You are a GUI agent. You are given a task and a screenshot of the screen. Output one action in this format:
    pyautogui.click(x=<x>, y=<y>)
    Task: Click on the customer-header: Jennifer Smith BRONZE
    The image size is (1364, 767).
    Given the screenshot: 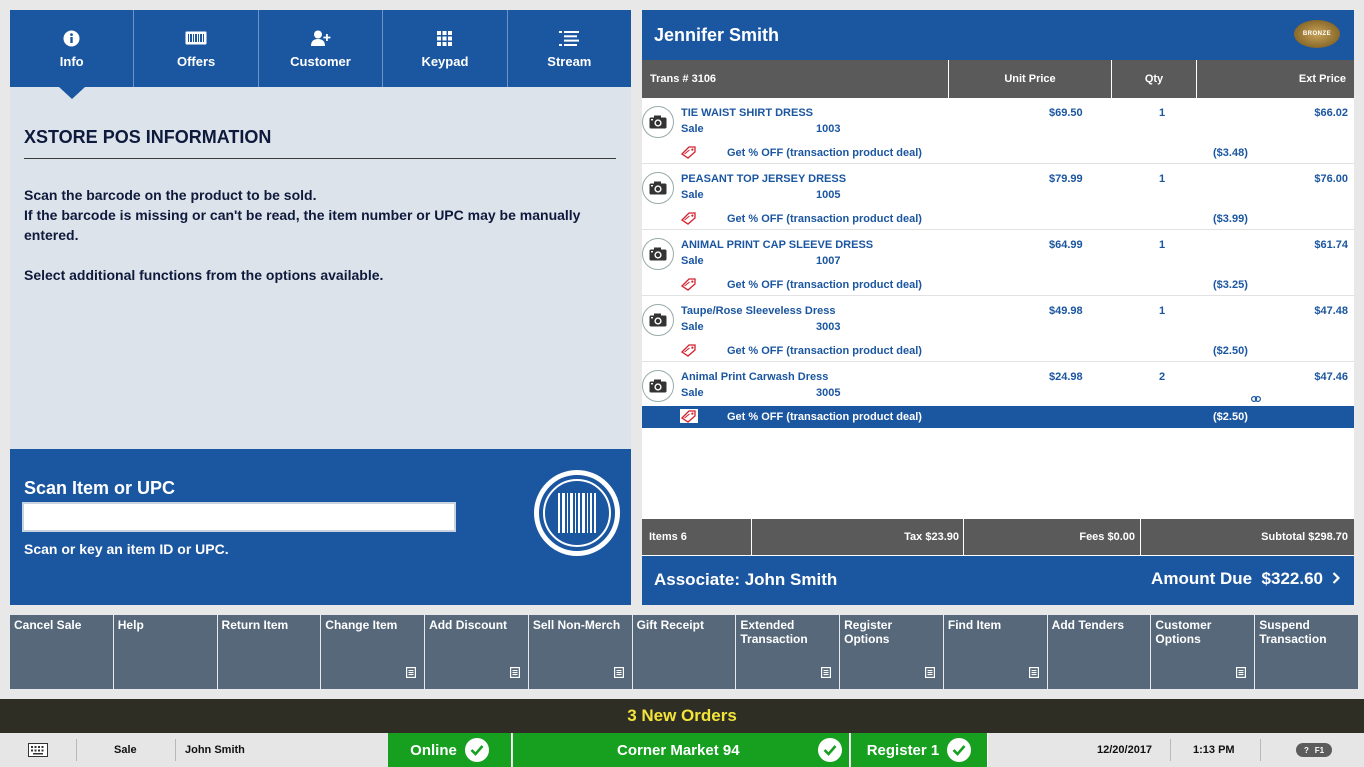 What is the action you would take?
    pyautogui.click(x=998, y=35)
    